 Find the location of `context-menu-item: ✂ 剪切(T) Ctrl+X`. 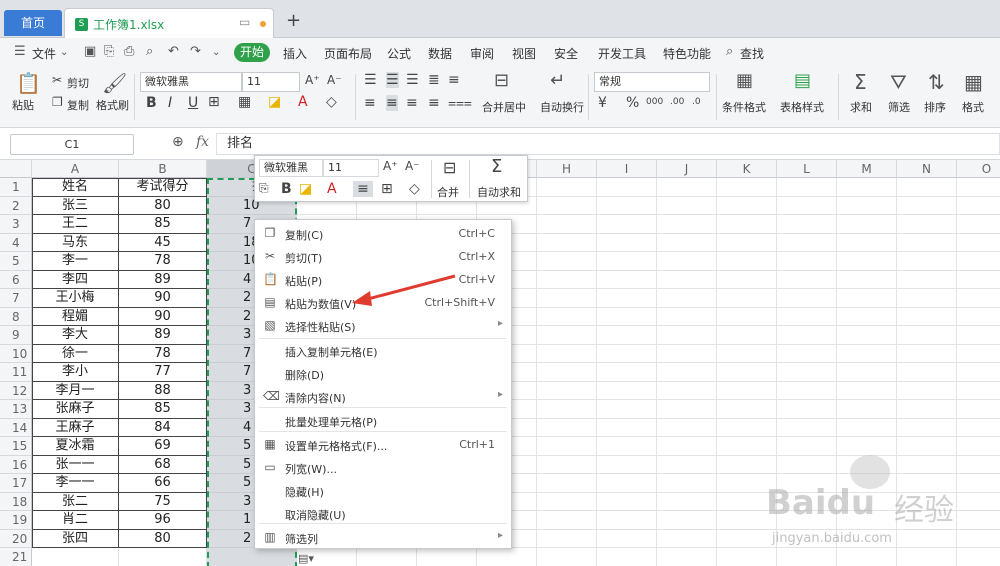

context-menu-item: ✂ 剪切(T) Ctrl+X is located at coordinates (383, 257).